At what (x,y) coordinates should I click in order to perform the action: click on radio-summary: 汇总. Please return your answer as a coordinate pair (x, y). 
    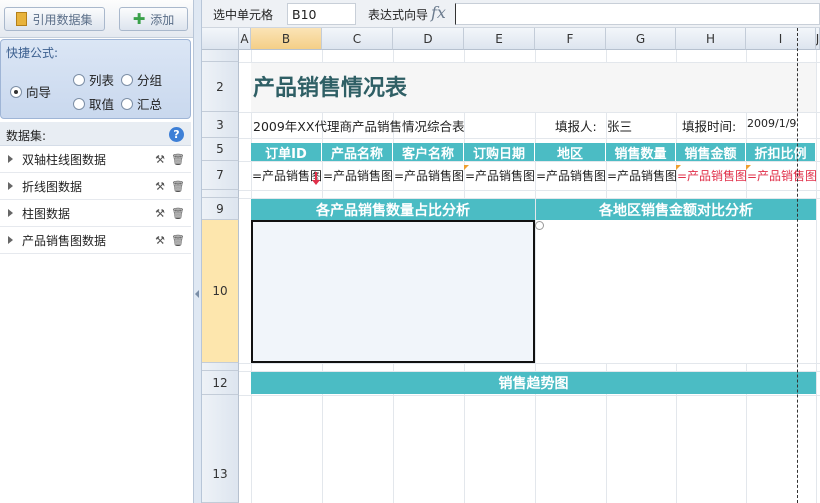
    Looking at the image, I should click on (141, 103).